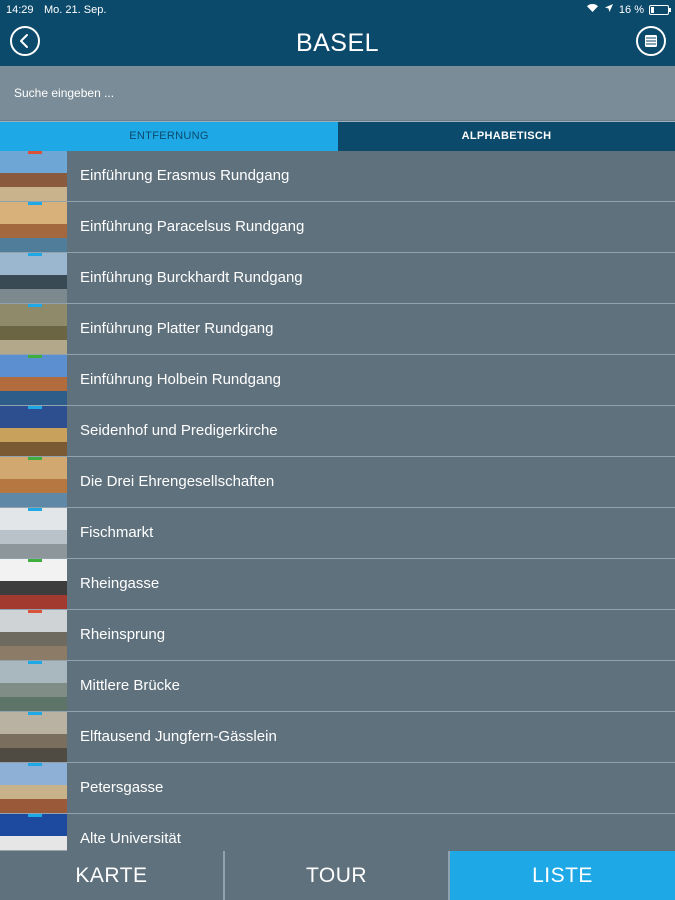  What do you see at coordinates (337, 176) in the screenshot?
I see `list-item: Einführung Erasmus Rundgang` at bounding box center [337, 176].